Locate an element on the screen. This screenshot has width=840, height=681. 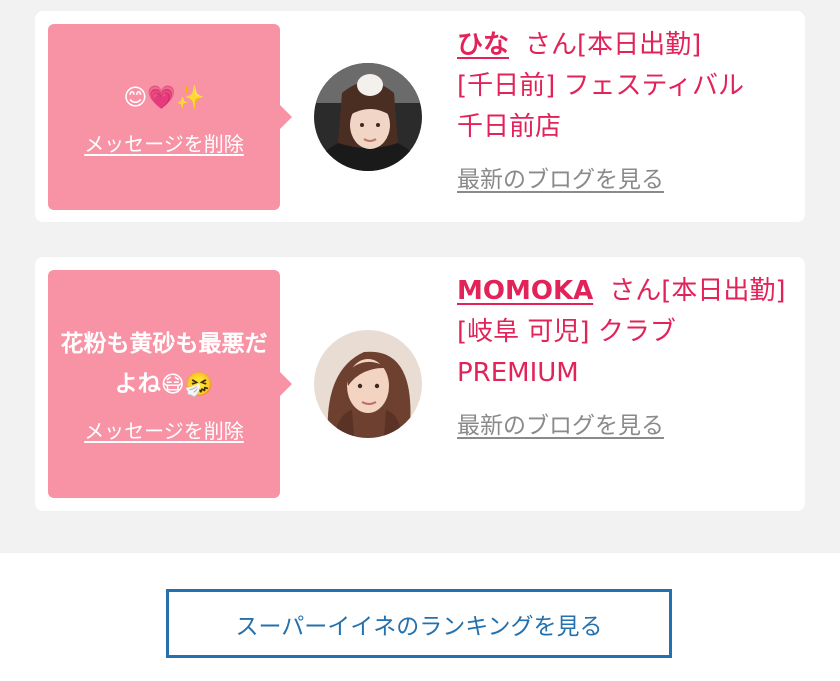
shop-line: [千日前] フェスティバル is located at coordinates (600, 86).